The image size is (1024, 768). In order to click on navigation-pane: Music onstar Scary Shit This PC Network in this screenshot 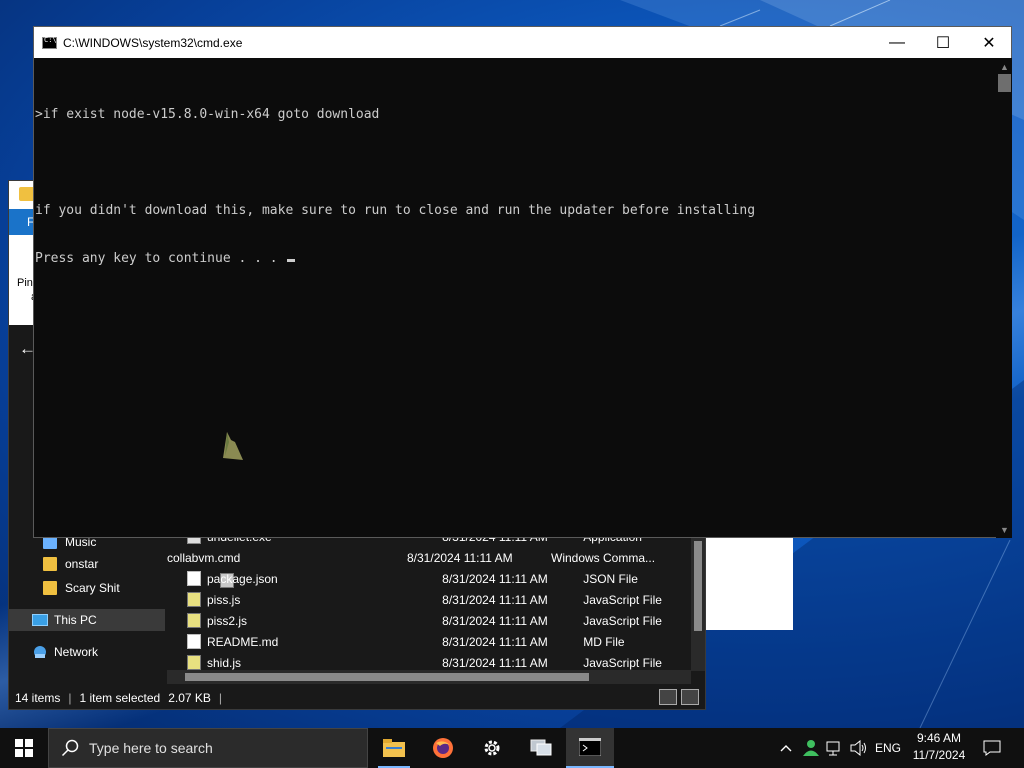, I will do `click(87, 608)`.